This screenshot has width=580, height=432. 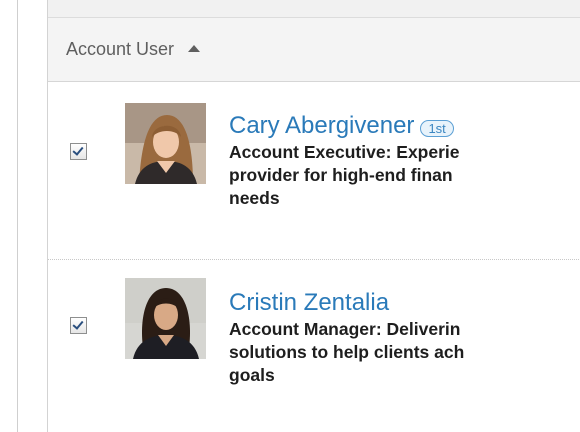 I want to click on column-header-account-user: Account User, so click(x=314, y=50).